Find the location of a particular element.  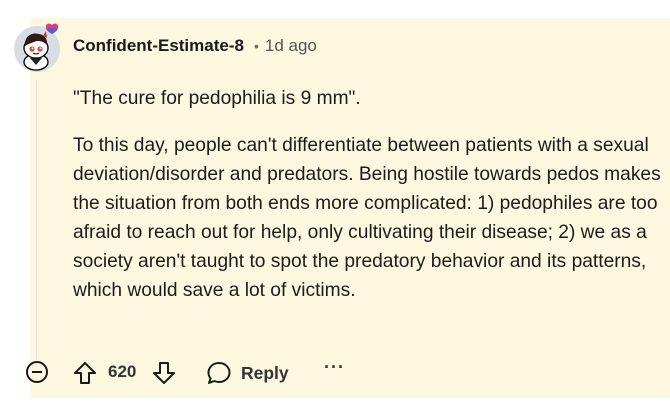

author-username: Confident-Estimate-8 is located at coordinates (158, 46).